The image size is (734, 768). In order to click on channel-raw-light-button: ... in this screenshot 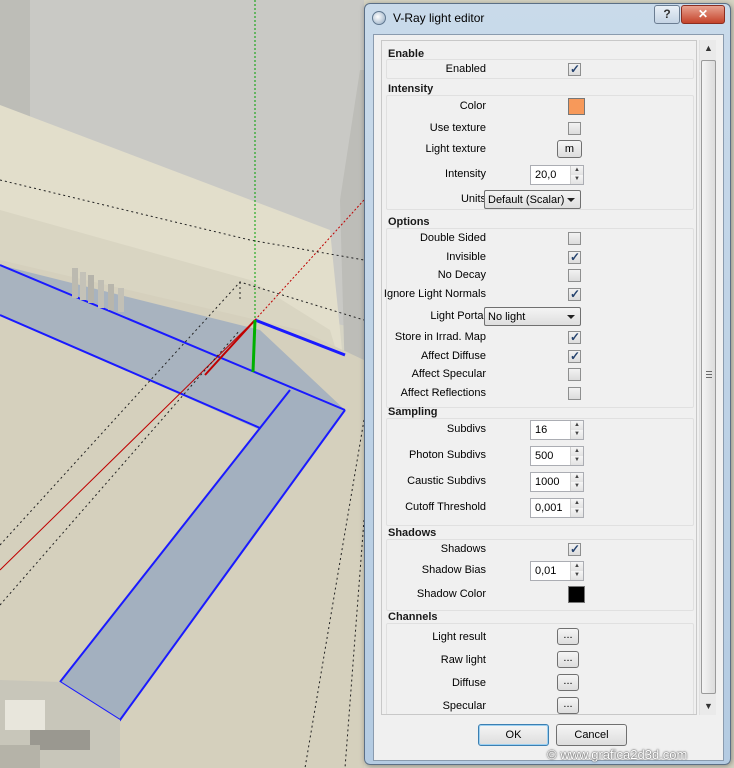, I will do `click(568, 659)`.